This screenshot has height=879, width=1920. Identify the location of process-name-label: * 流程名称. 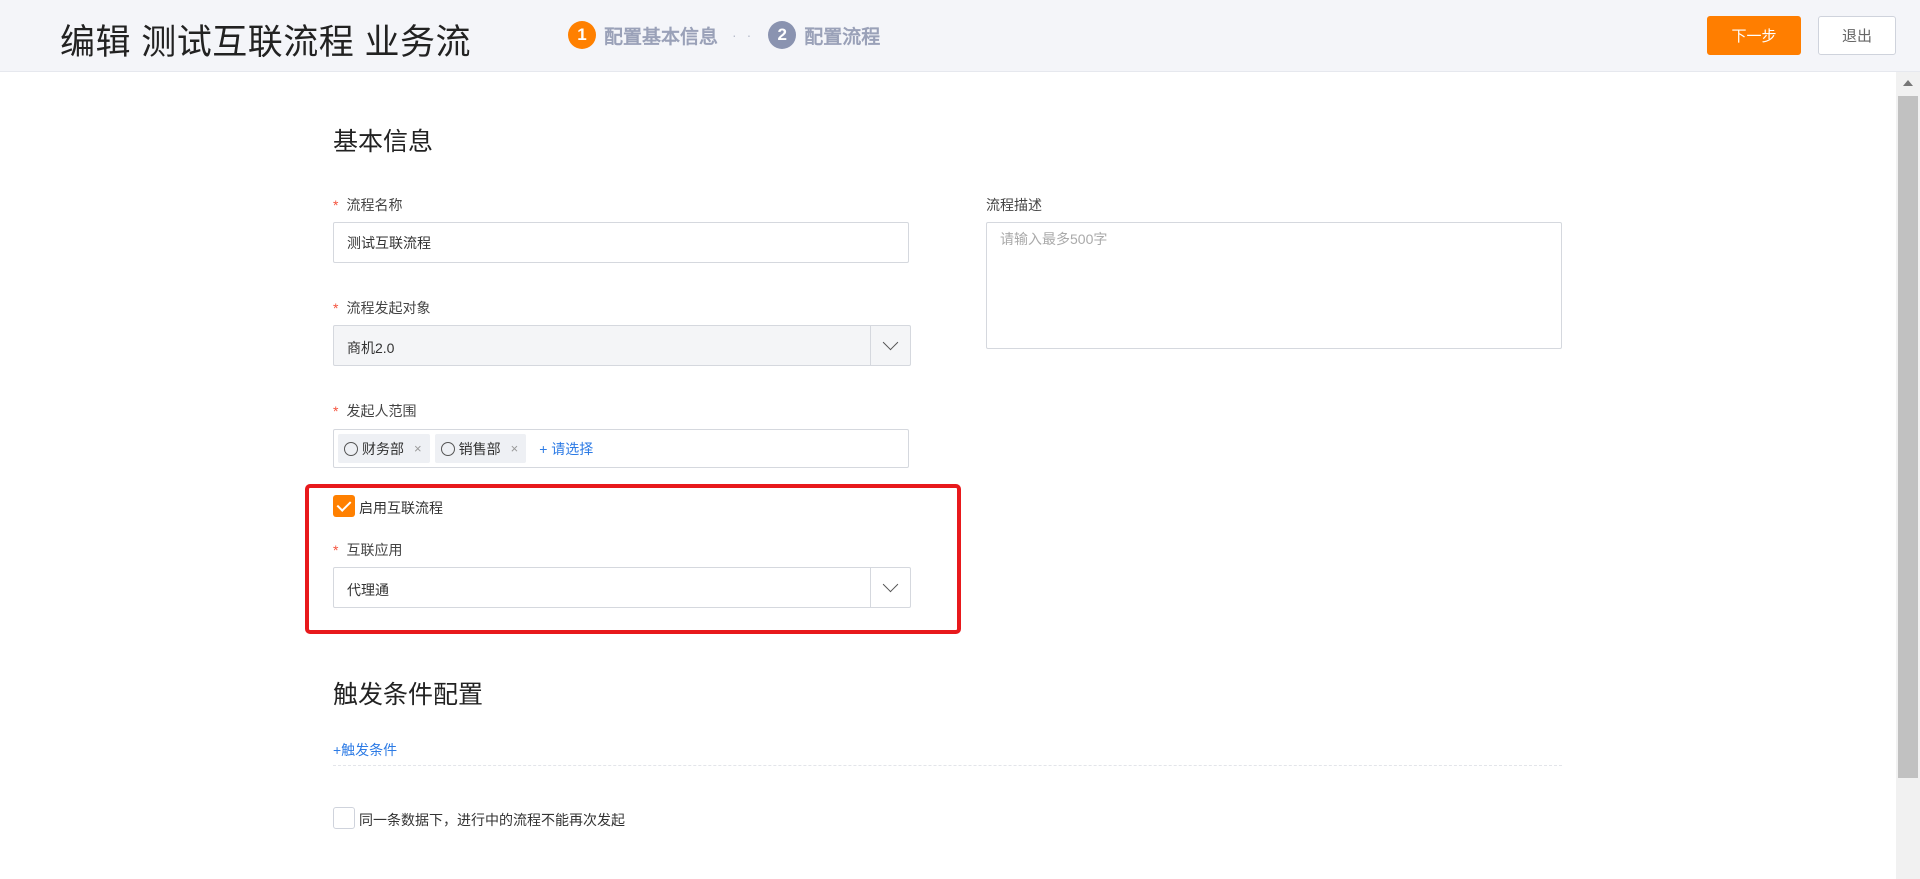
(368, 205).